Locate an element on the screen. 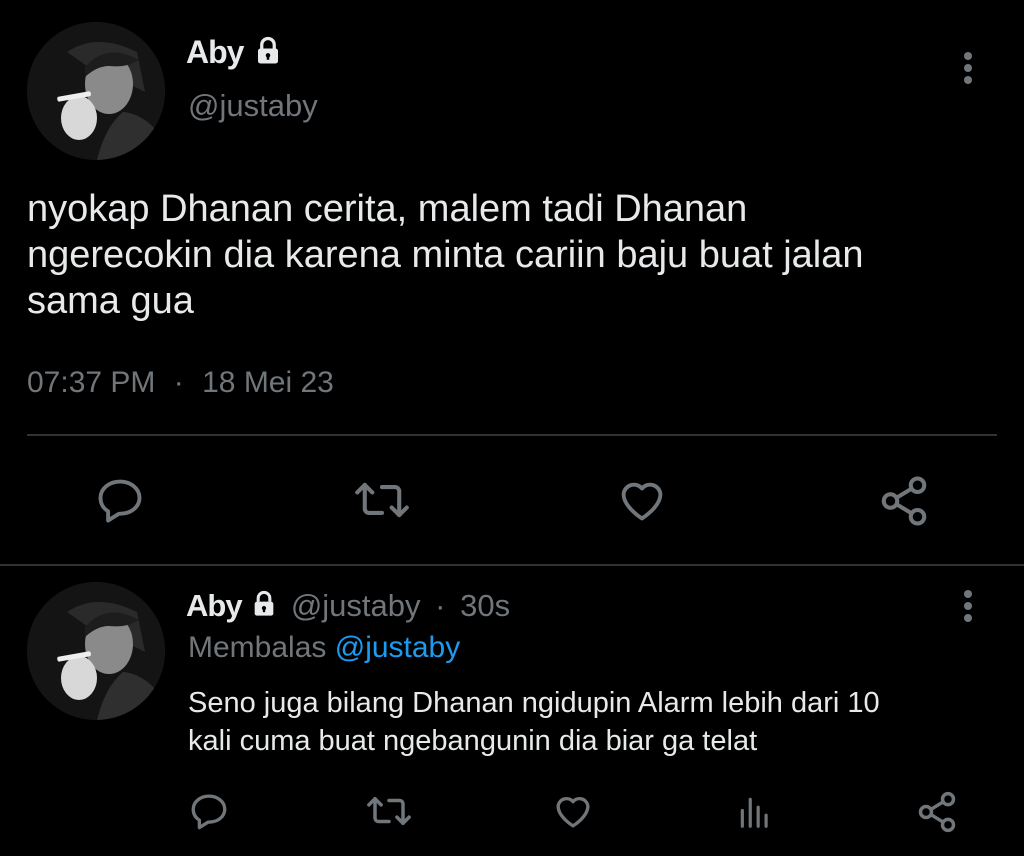 This screenshot has width=1024, height=856. views-button is located at coordinates (755, 812).